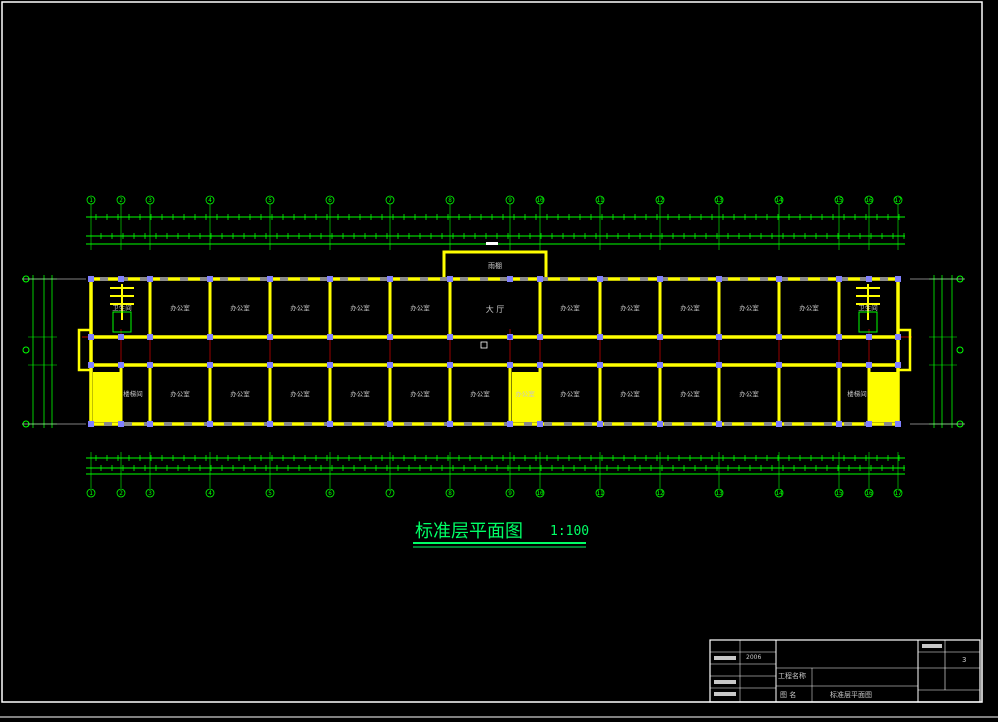 This screenshot has width=998, height=722. Describe the element at coordinates (390, 493) in the screenshot. I see `axis-label-bottom: 7` at that location.